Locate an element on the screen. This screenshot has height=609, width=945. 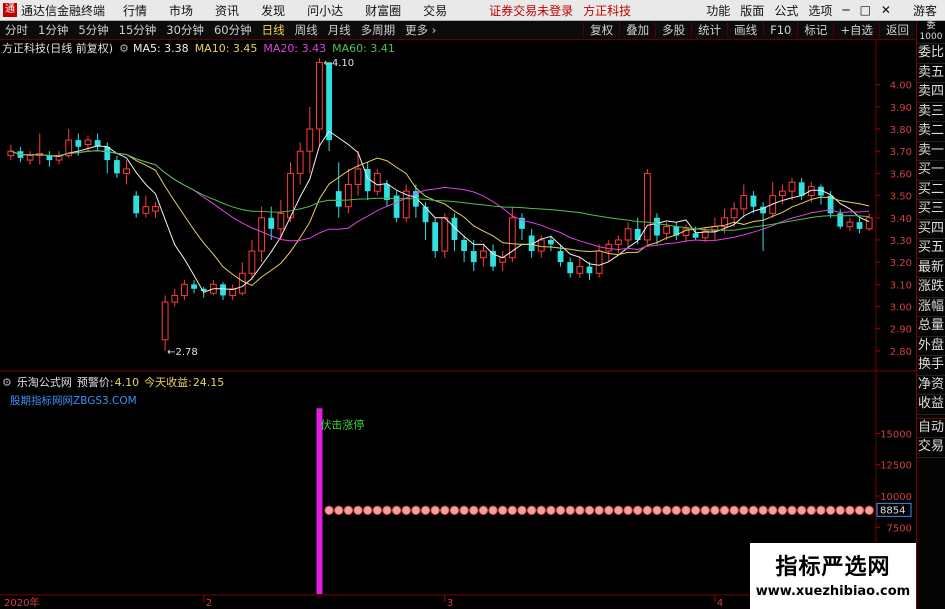
sidebar-item: 换手 is located at coordinates (931, 366).